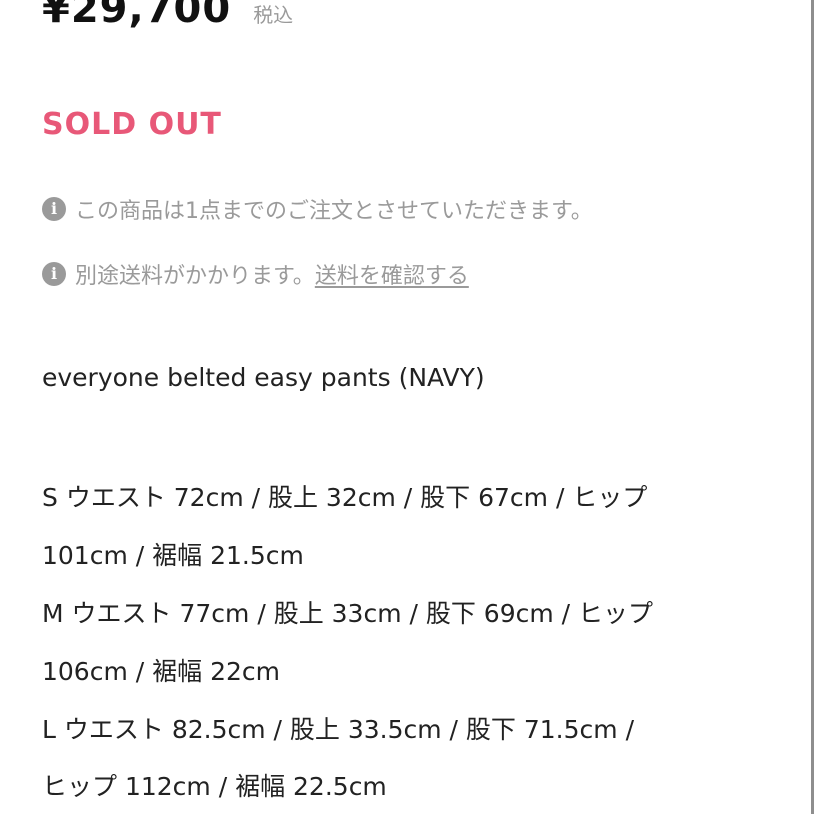 The width and height of the screenshot is (814, 814). What do you see at coordinates (392, 274) in the screenshot?
I see `shipping-fee-link: 送料を確認する` at bounding box center [392, 274].